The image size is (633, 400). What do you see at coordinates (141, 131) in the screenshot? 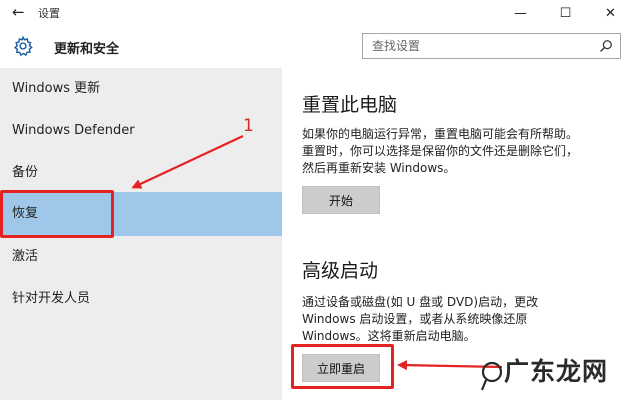
I see `sidebar-item-windows-defender: Windows Defender` at bounding box center [141, 131].